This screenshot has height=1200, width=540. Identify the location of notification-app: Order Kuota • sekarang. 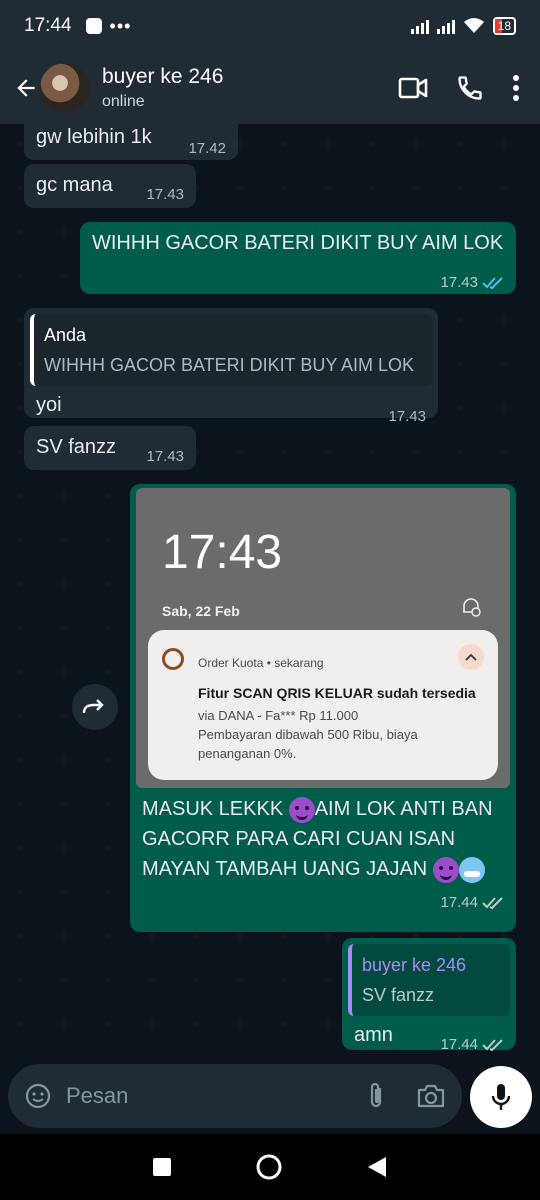
(261, 663).